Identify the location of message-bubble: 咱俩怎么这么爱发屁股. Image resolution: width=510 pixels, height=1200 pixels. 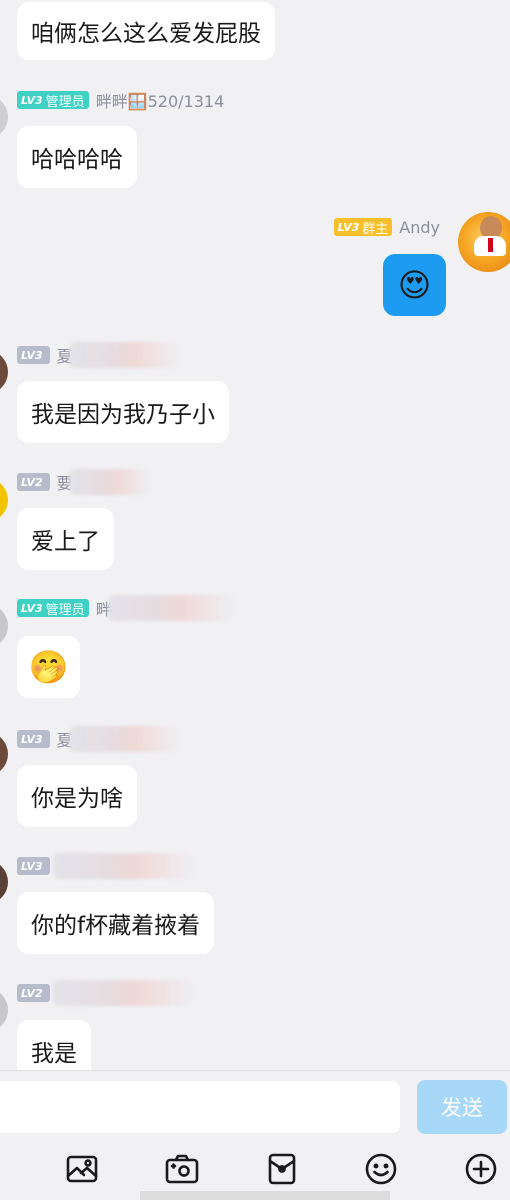
(146, 31).